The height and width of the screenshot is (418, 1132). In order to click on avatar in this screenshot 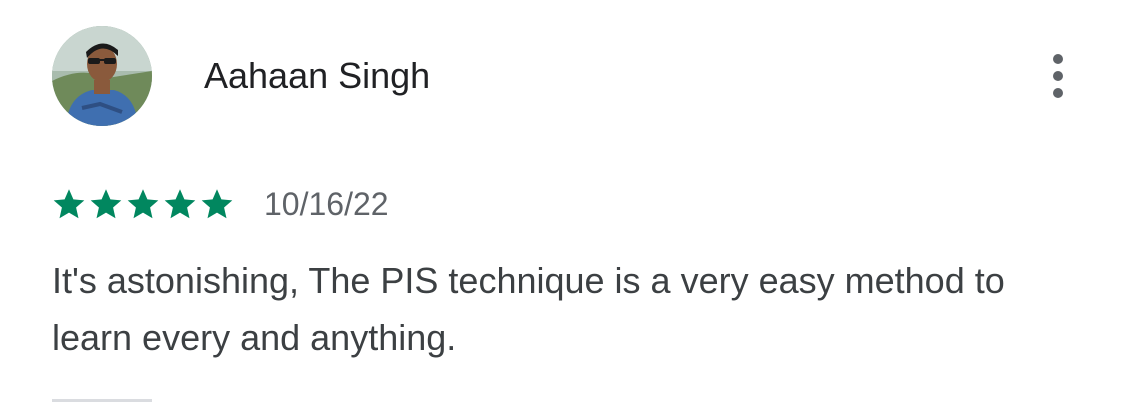, I will do `click(102, 76)`.